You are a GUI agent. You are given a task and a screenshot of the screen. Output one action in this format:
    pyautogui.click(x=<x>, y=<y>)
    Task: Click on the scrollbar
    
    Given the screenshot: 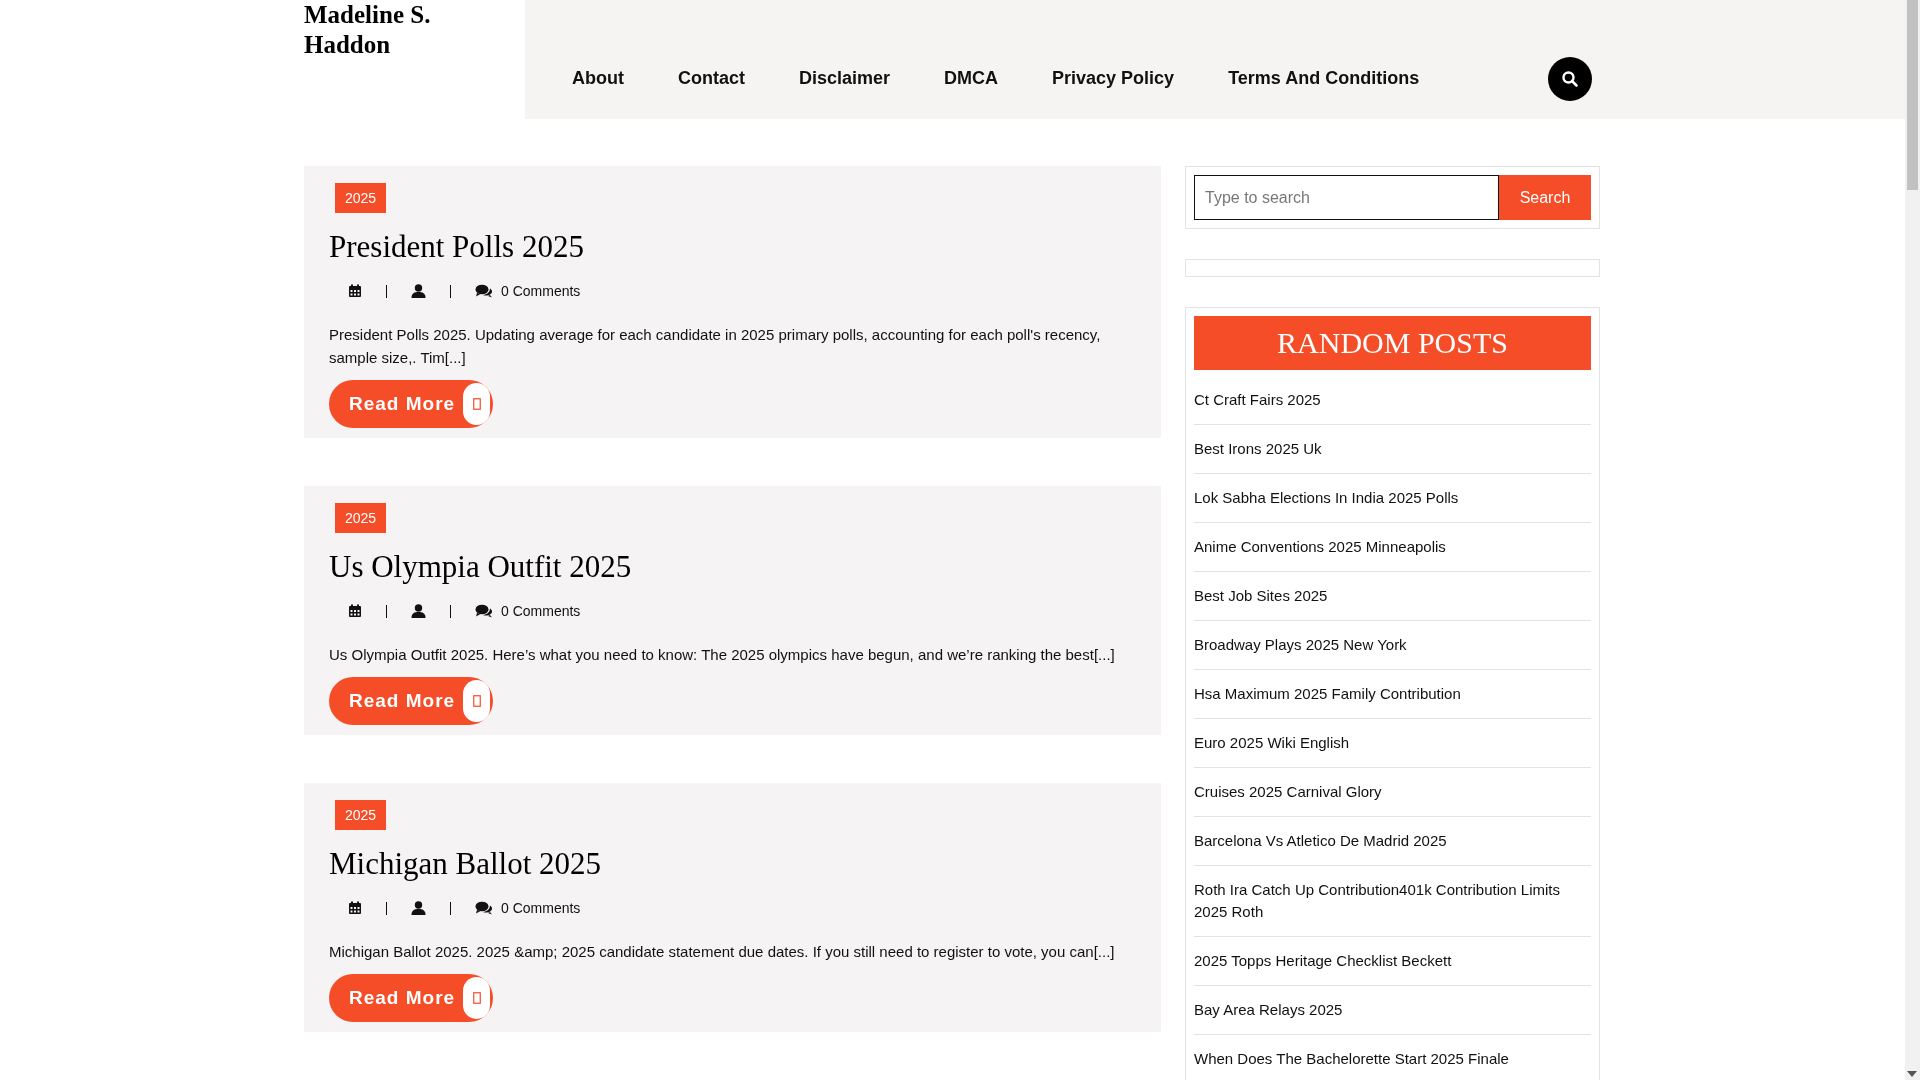 What is the action you would take?
    pyautogui.click(x=1912, y=540)
    